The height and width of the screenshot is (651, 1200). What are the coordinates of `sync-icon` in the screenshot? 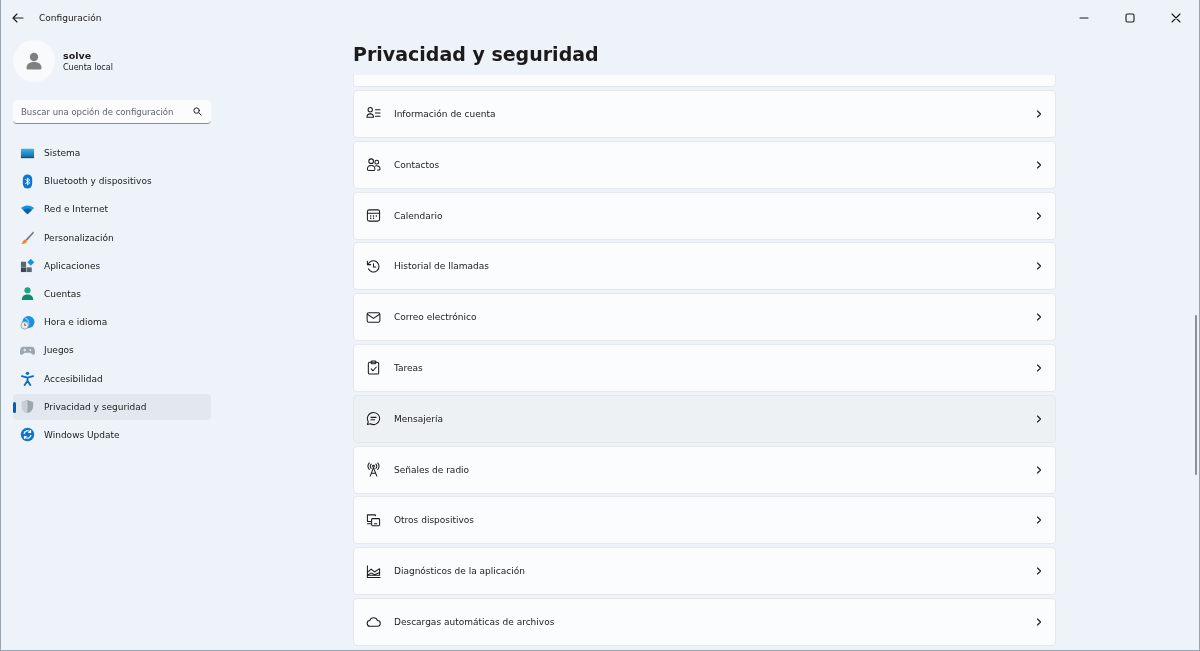 It's located at (27, 435).